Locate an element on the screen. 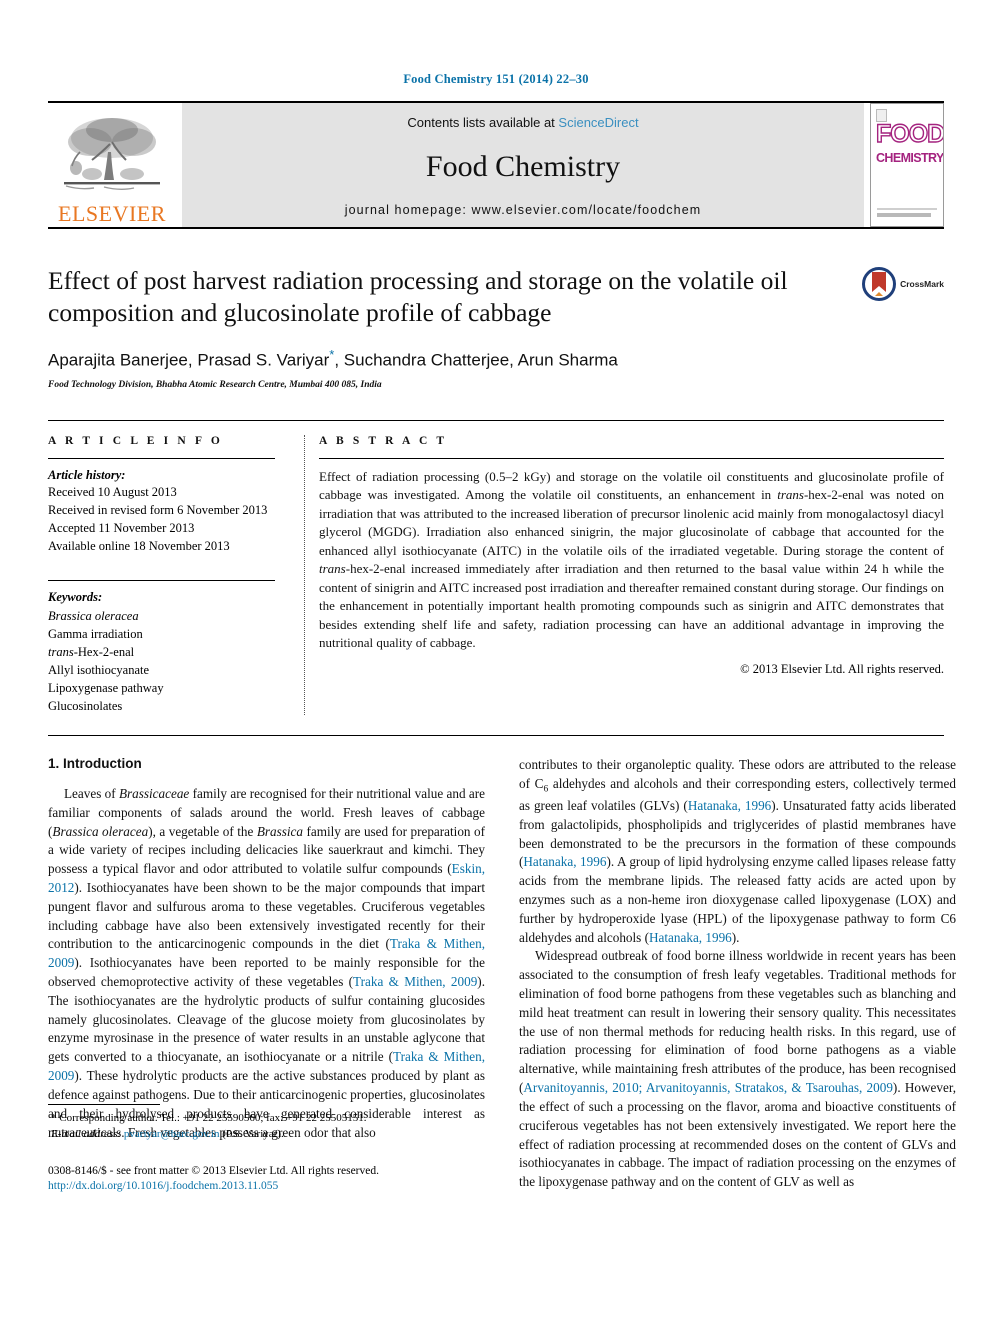 The width and height of the screenshot is (992, 1323). citation-link: Eskin, 2012 is located at coordinates (266, 878).